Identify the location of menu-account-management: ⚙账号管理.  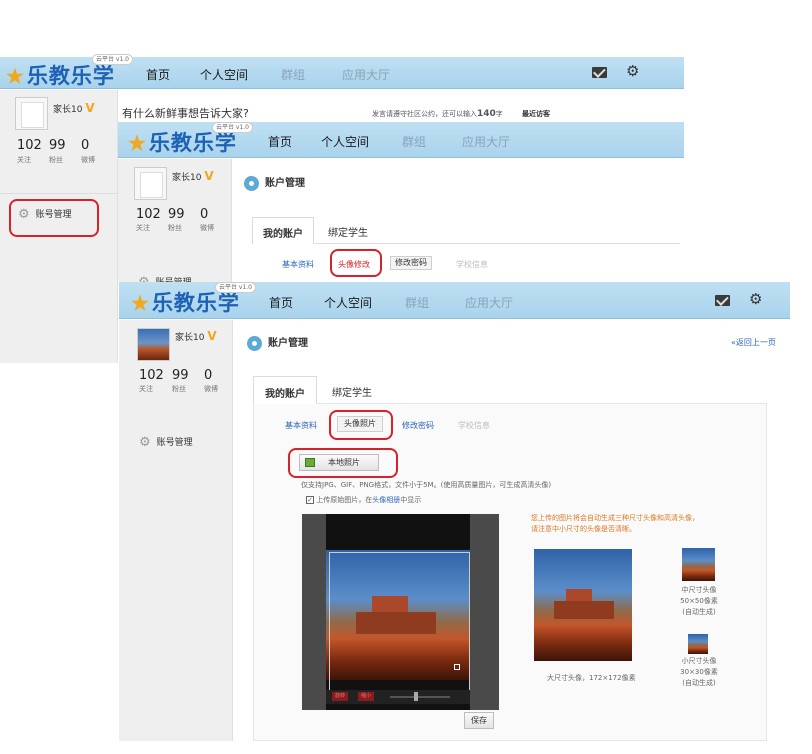
(166, 442).